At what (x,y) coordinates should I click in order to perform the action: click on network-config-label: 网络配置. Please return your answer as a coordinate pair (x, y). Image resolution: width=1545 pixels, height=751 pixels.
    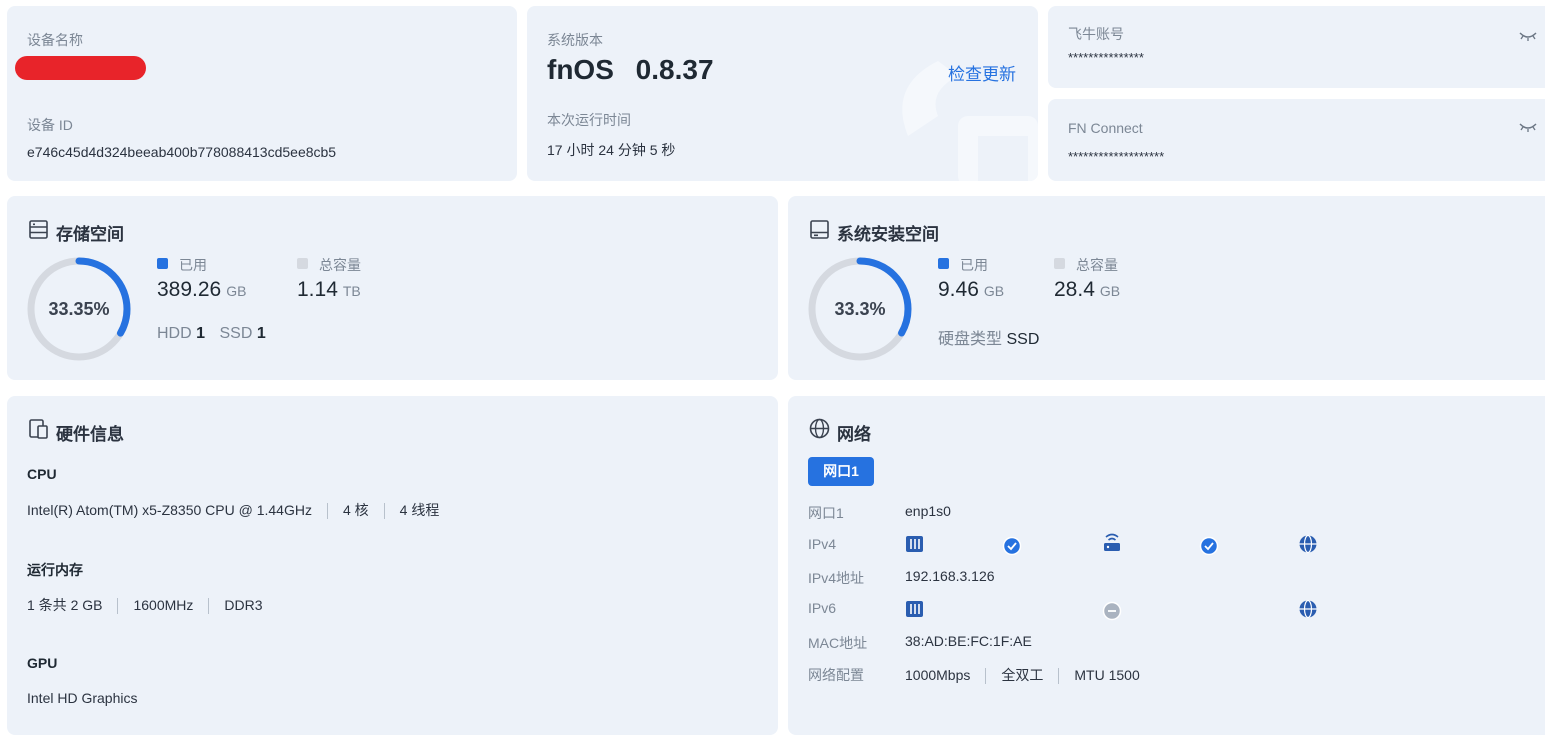
    Looking at the image, I should click on (836, 675).